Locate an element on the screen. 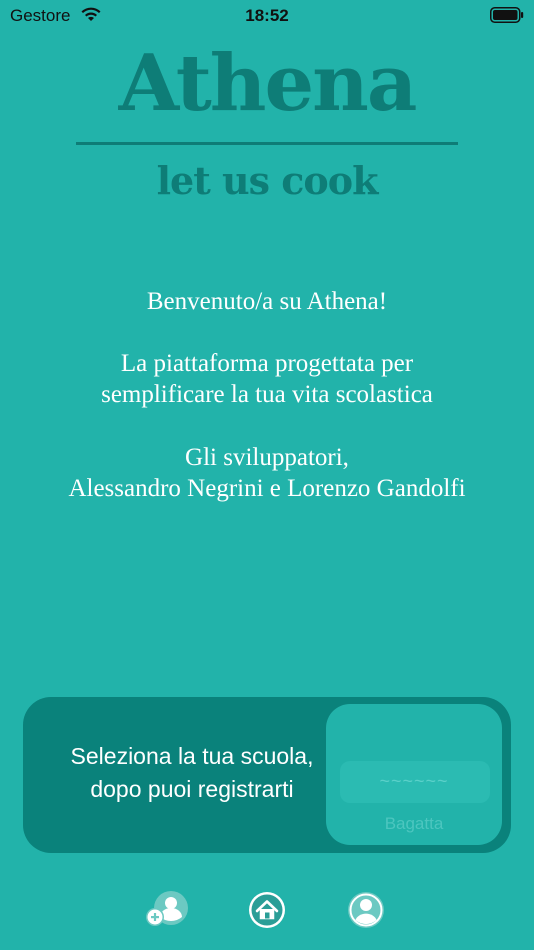 The height and width of the screenshot is (950, 534). app-title: Athena is located at coordinates (268, 83).